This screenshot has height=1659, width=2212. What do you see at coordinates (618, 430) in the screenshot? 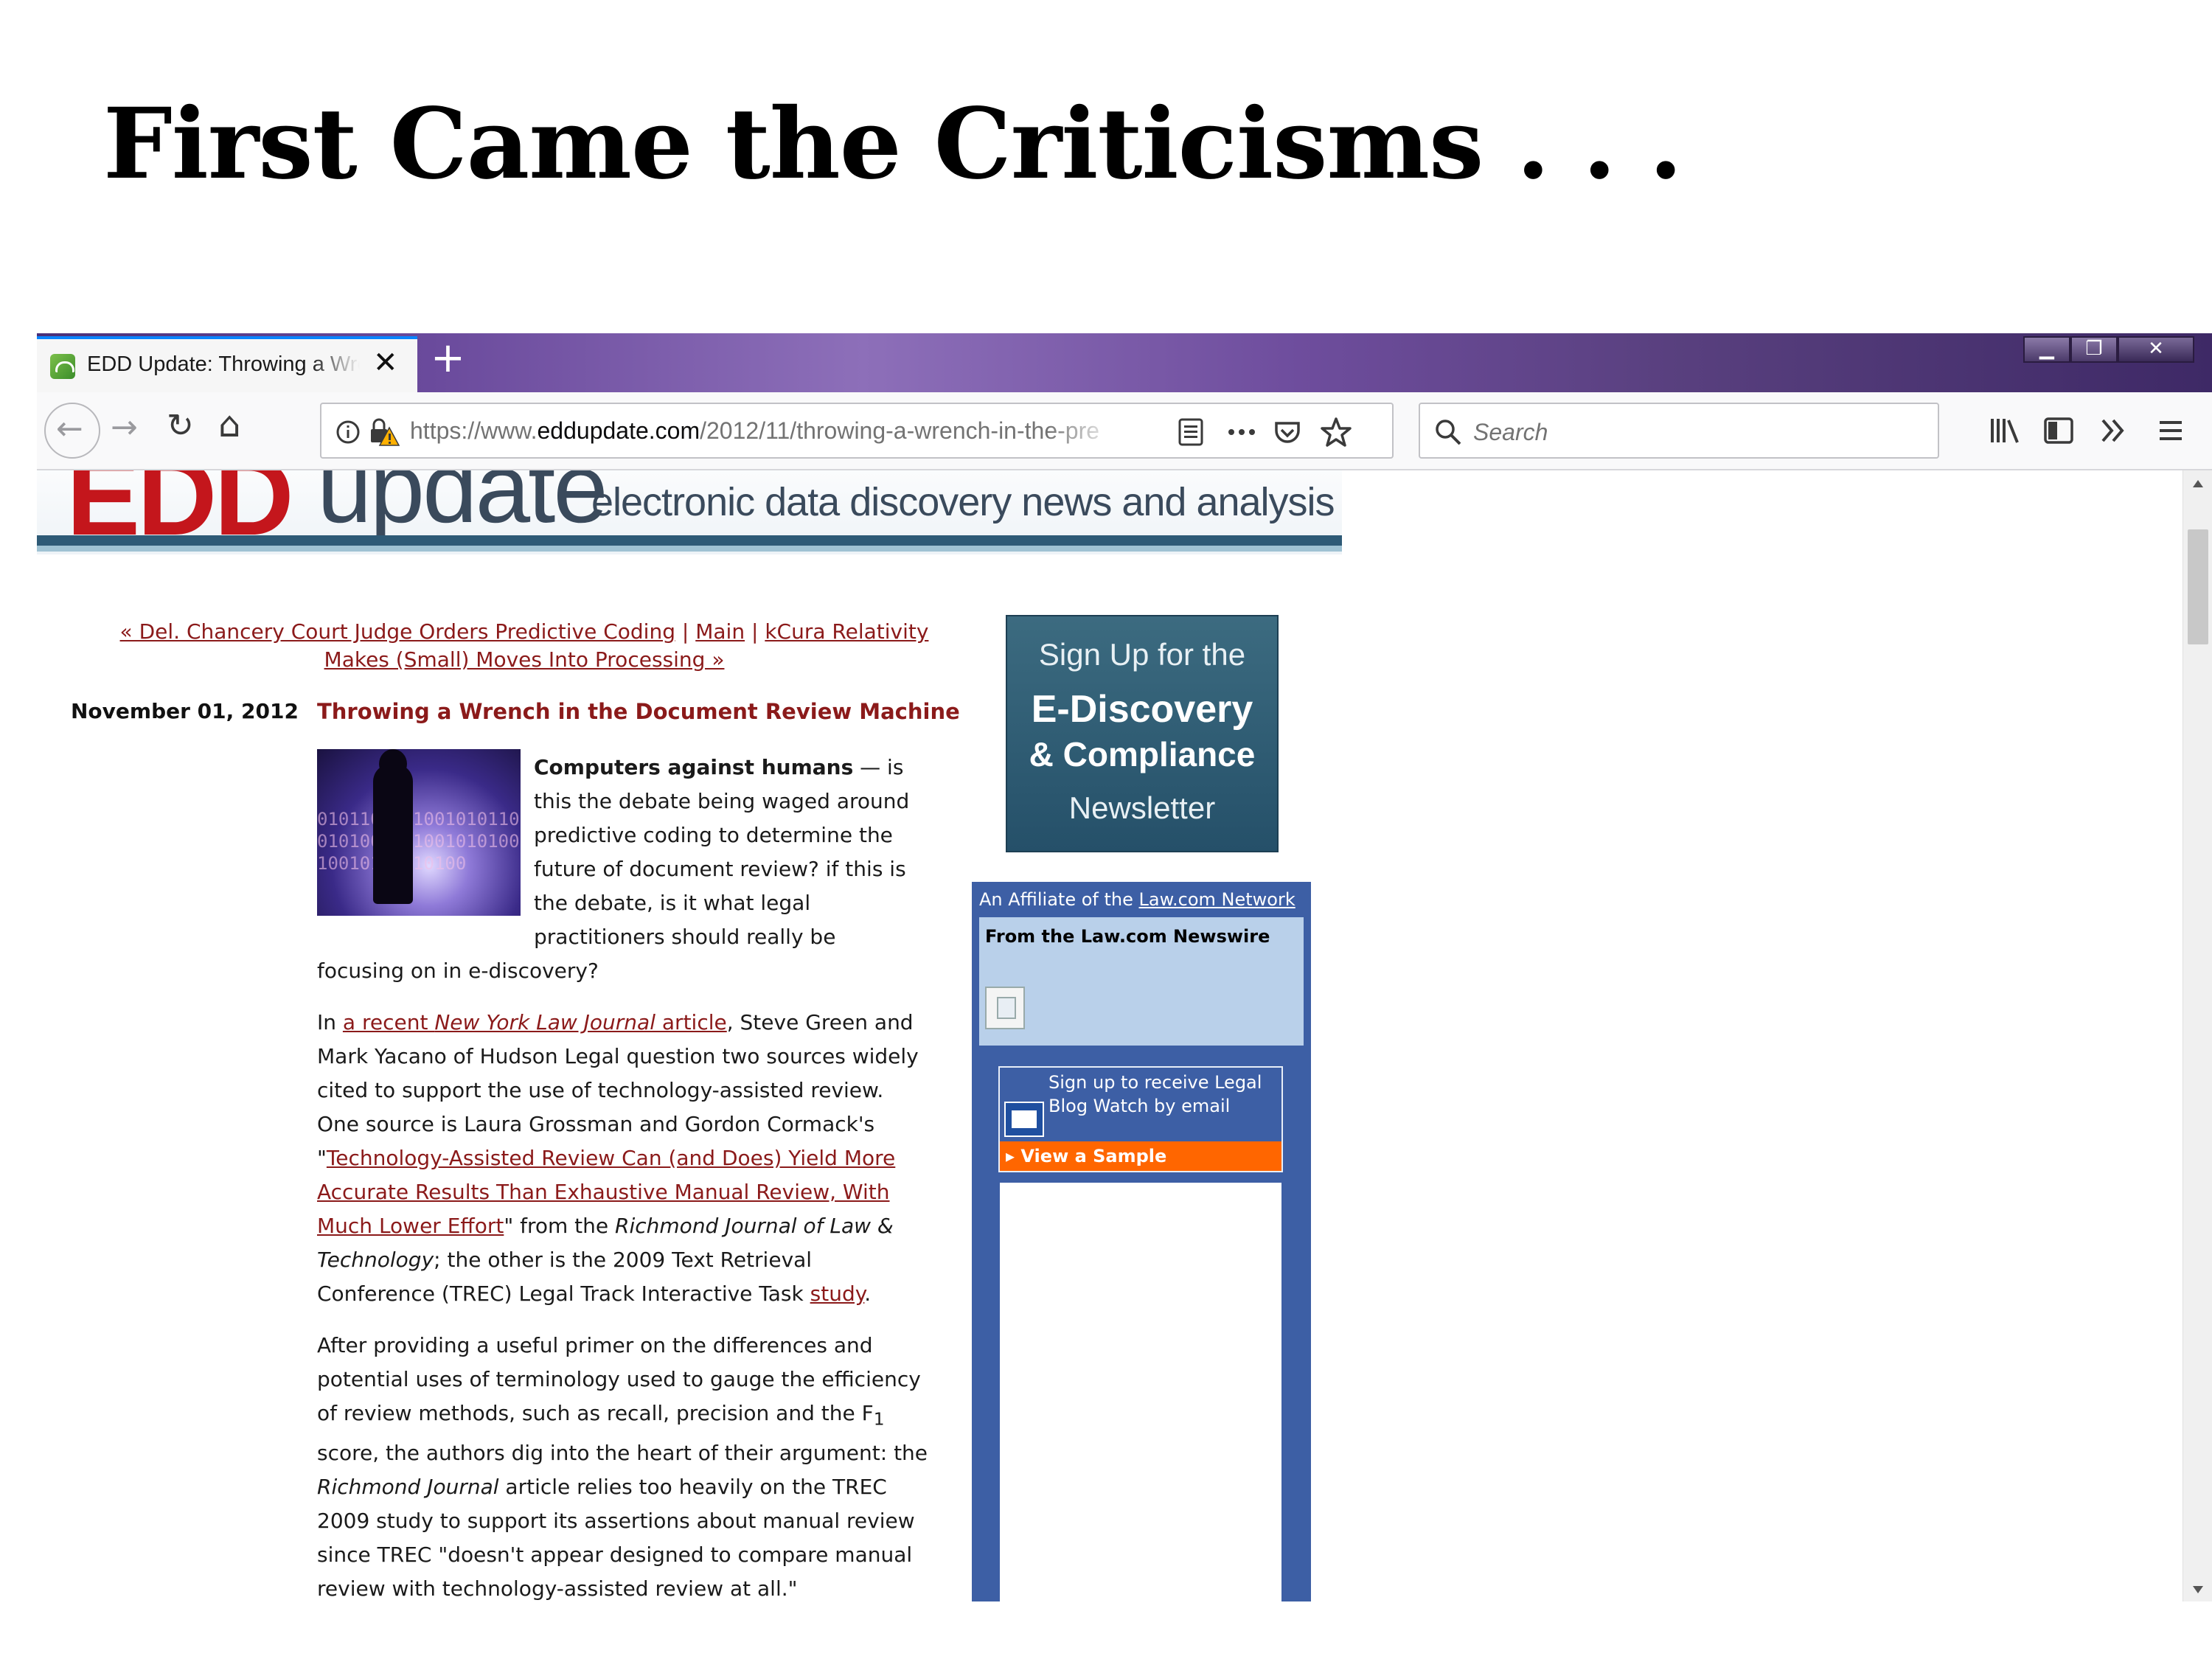
I see `url-host: eddupdate.com` at bounding box center [618, 430].